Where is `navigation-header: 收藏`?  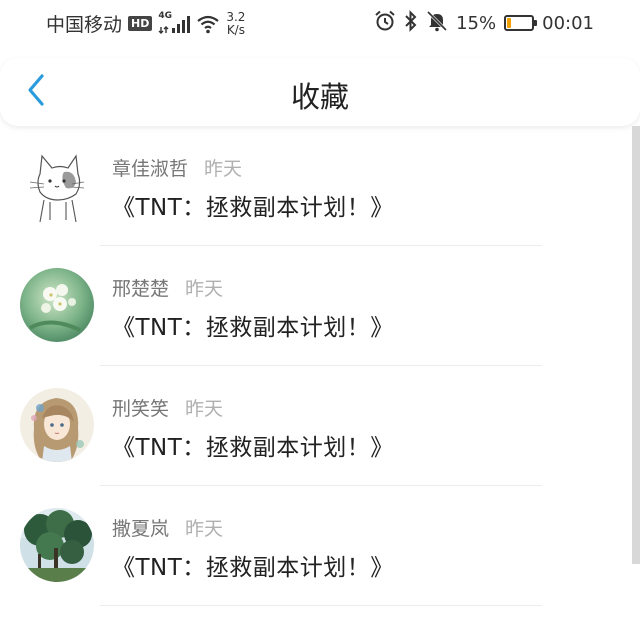
navigation-header: 收藏 is located at coordinates (320, 92).